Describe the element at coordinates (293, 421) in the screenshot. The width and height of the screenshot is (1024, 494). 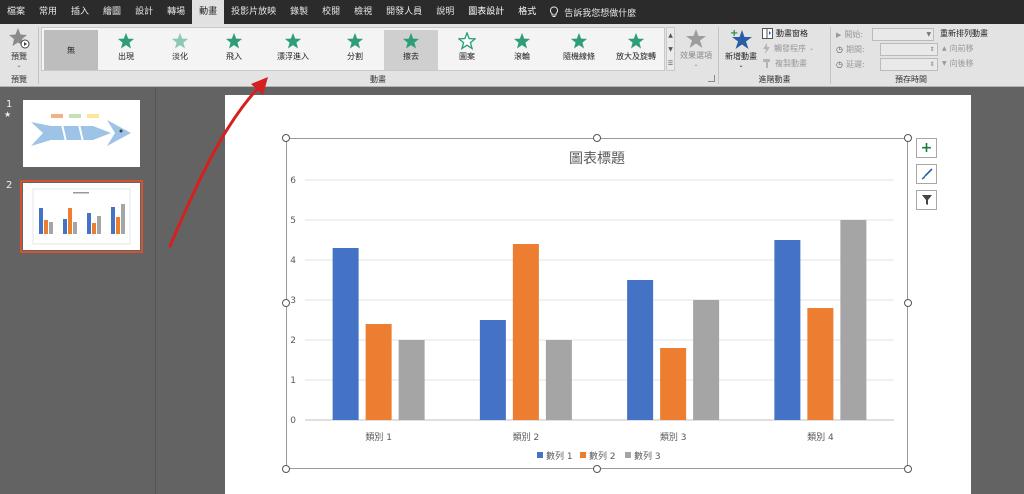
I see `y-tick-label: 0` at that location.